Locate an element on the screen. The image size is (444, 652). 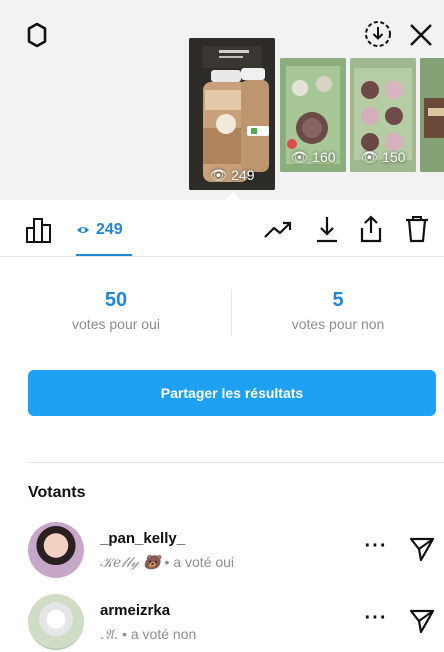
voter-username: _pan_kelly_ is located at coordinates (142, 538).